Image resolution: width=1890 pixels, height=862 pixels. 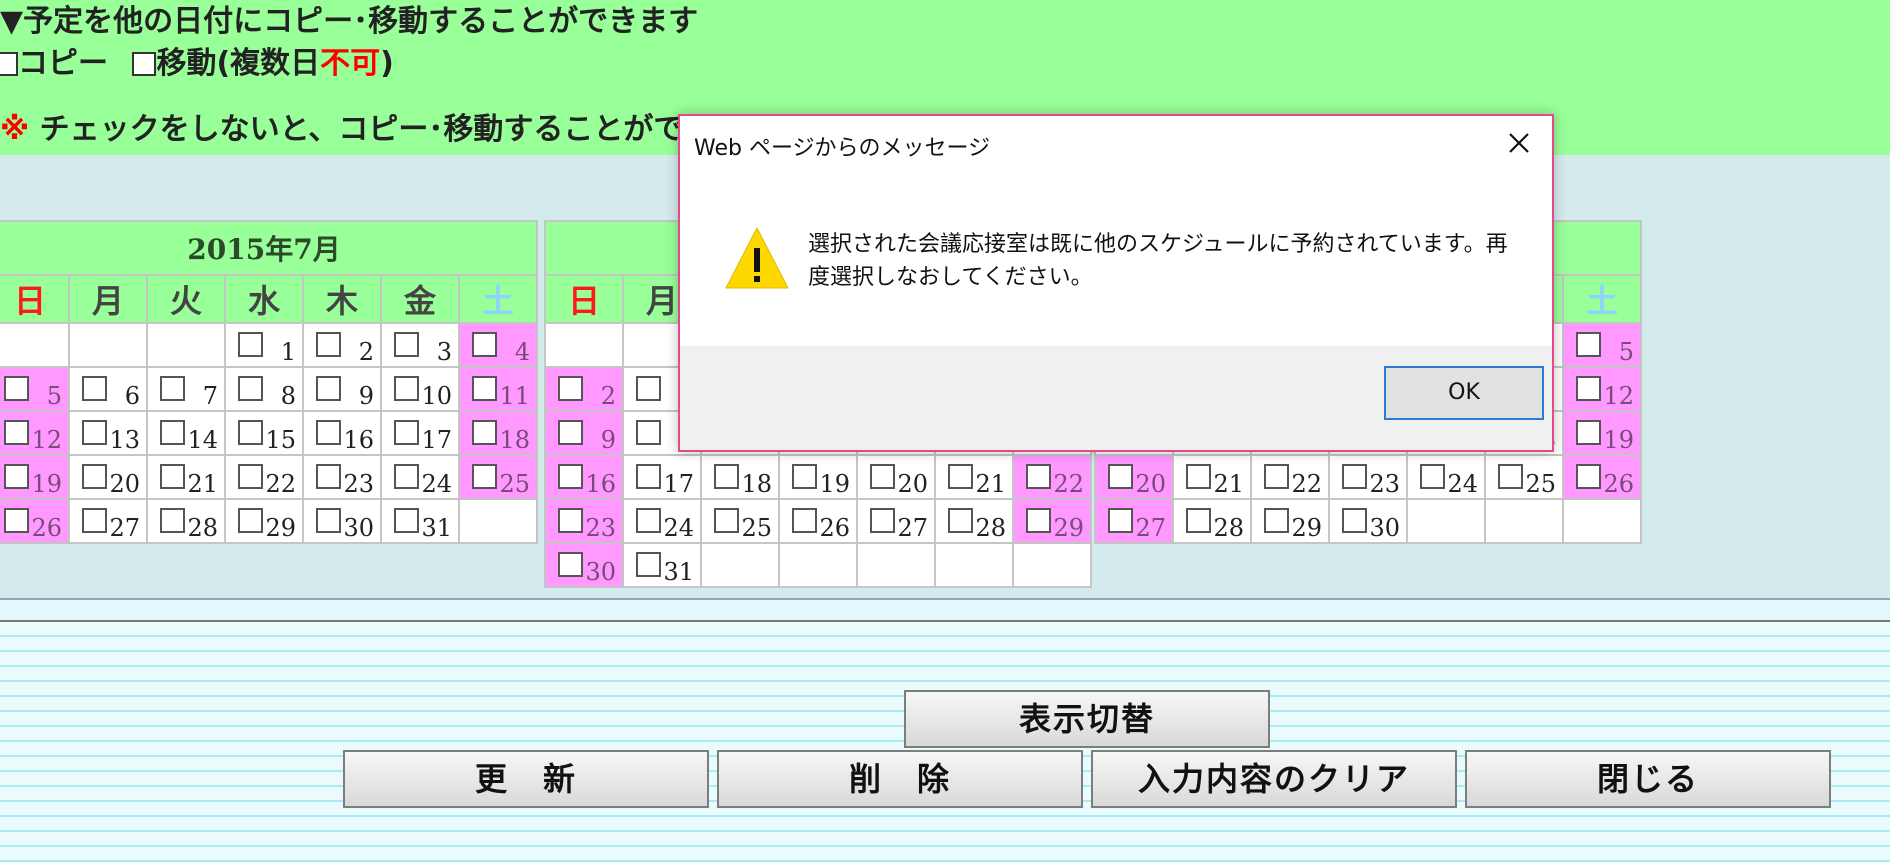 I want to click on clear-input-button: 入力内容のクリア, so click(x=1274, y=779).